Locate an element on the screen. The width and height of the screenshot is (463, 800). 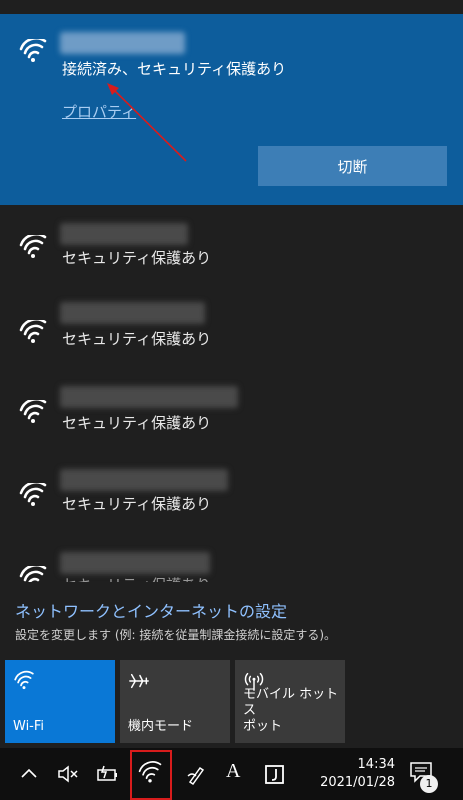
battery-charging-icon is located at coordinates (107, 774).